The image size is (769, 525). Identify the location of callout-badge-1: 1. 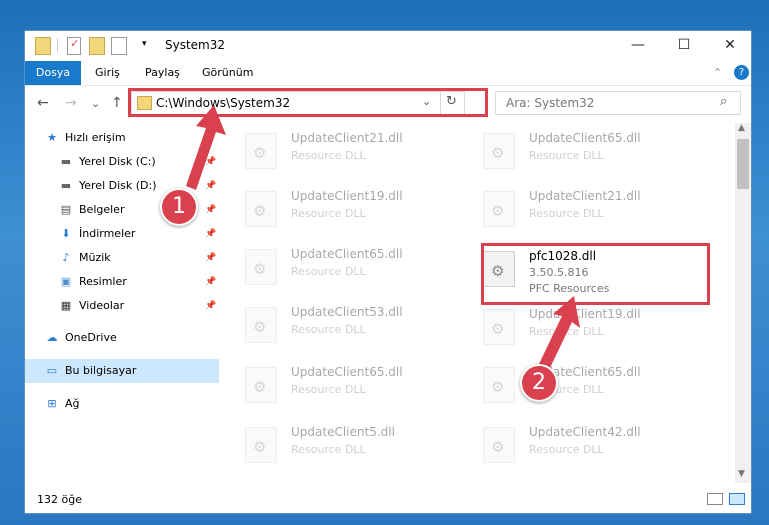
(179, 207).